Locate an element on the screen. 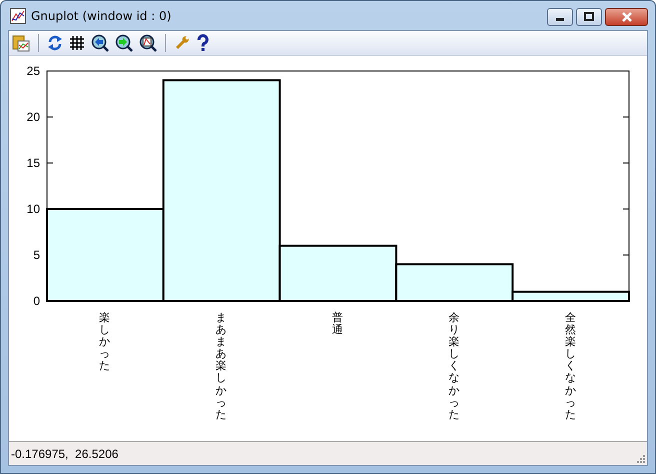 Image resolution: width=656 pixels, height=474 pixels. y-tick-label: 20 is located at coordinates (33, 117).